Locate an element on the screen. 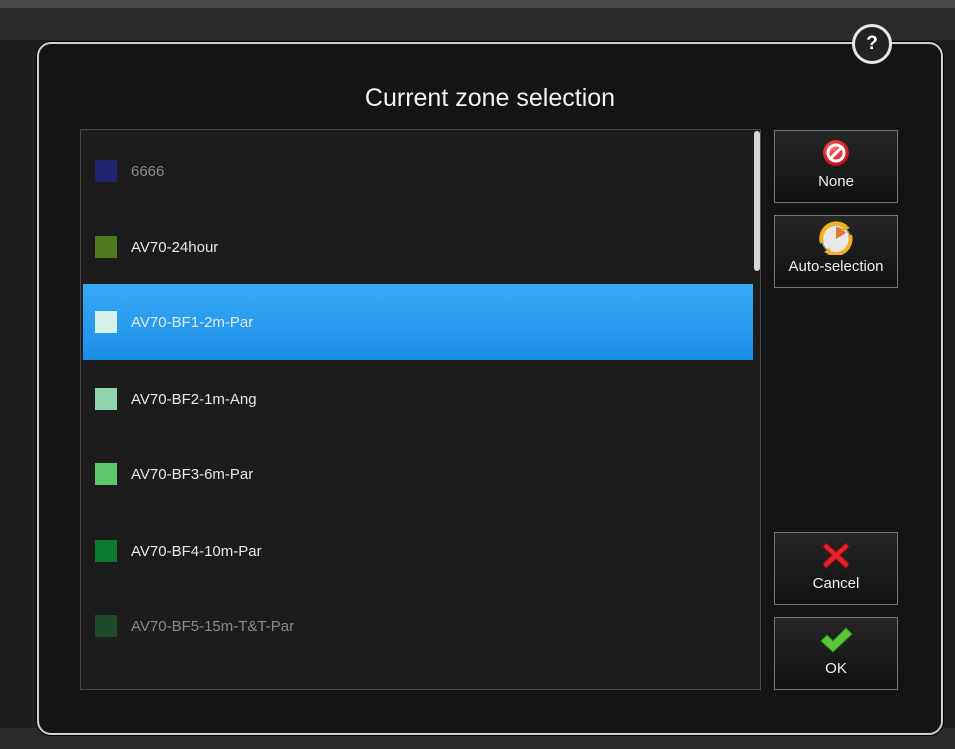 This screenshot has height=749, width=955. help-button: ? is located at coordinates (872, 44).